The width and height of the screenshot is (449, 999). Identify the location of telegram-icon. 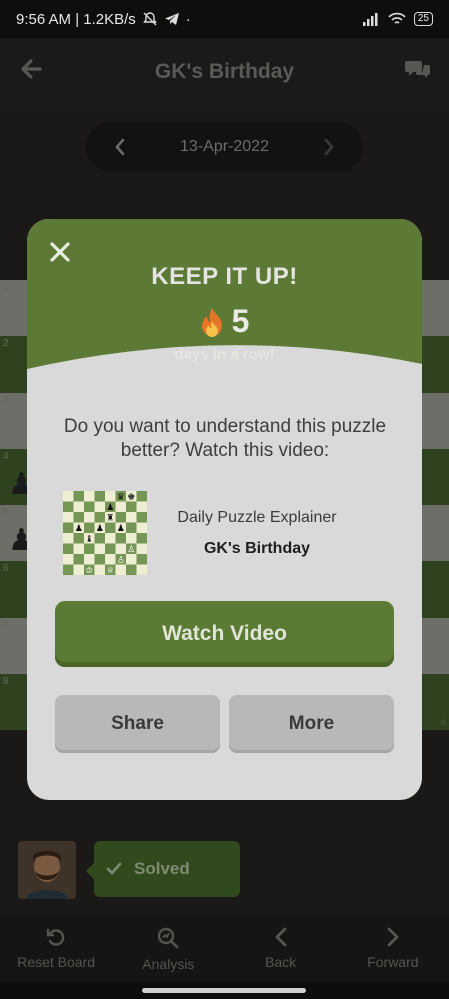
(171, 19).